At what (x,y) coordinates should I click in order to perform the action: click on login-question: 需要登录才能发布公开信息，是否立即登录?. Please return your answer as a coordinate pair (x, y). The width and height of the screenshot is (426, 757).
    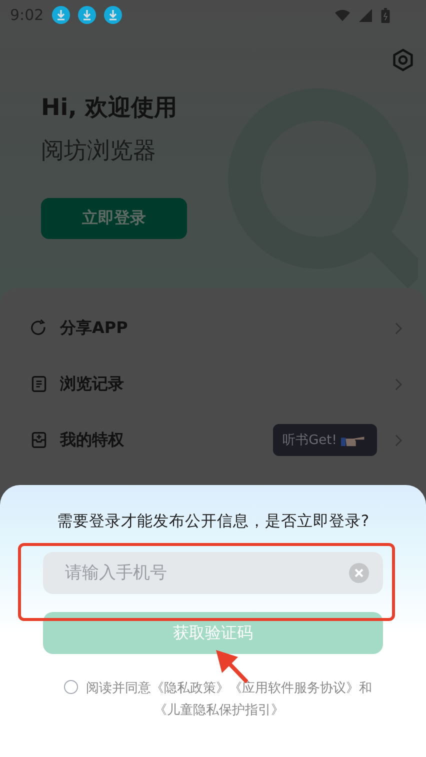
    Looking at the image, I should click on (213, 521).